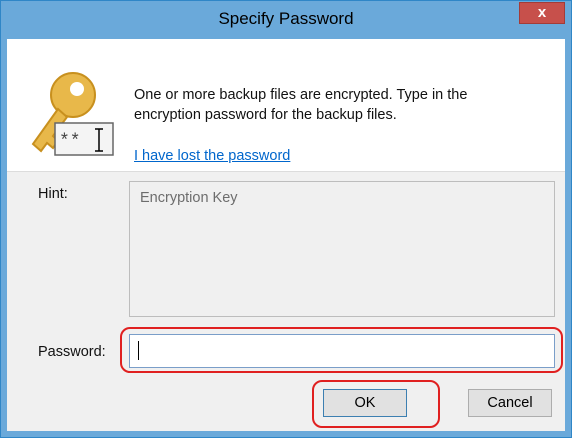 The image size is (574, 444). I want to click on text-caret, so click(138, 350).